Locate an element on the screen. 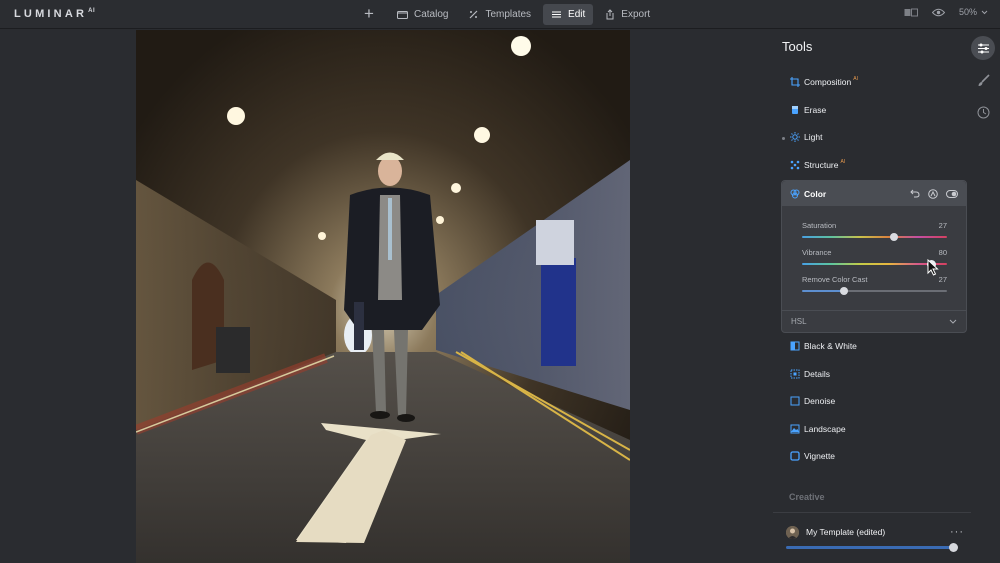  clock-icon is located at coordinates (983, 112).